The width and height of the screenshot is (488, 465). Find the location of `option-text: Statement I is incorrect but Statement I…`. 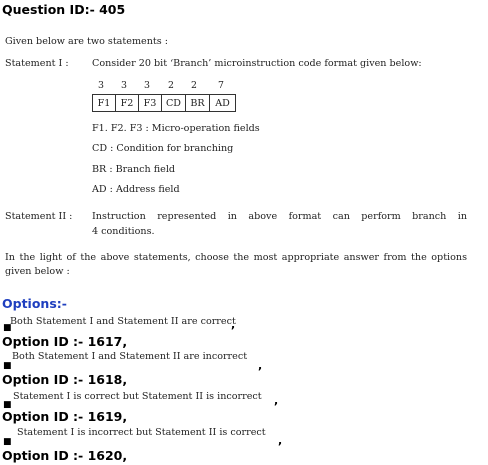

option-text: Statement I is incorrect but Statement I… is located at coordinates (141, 432).